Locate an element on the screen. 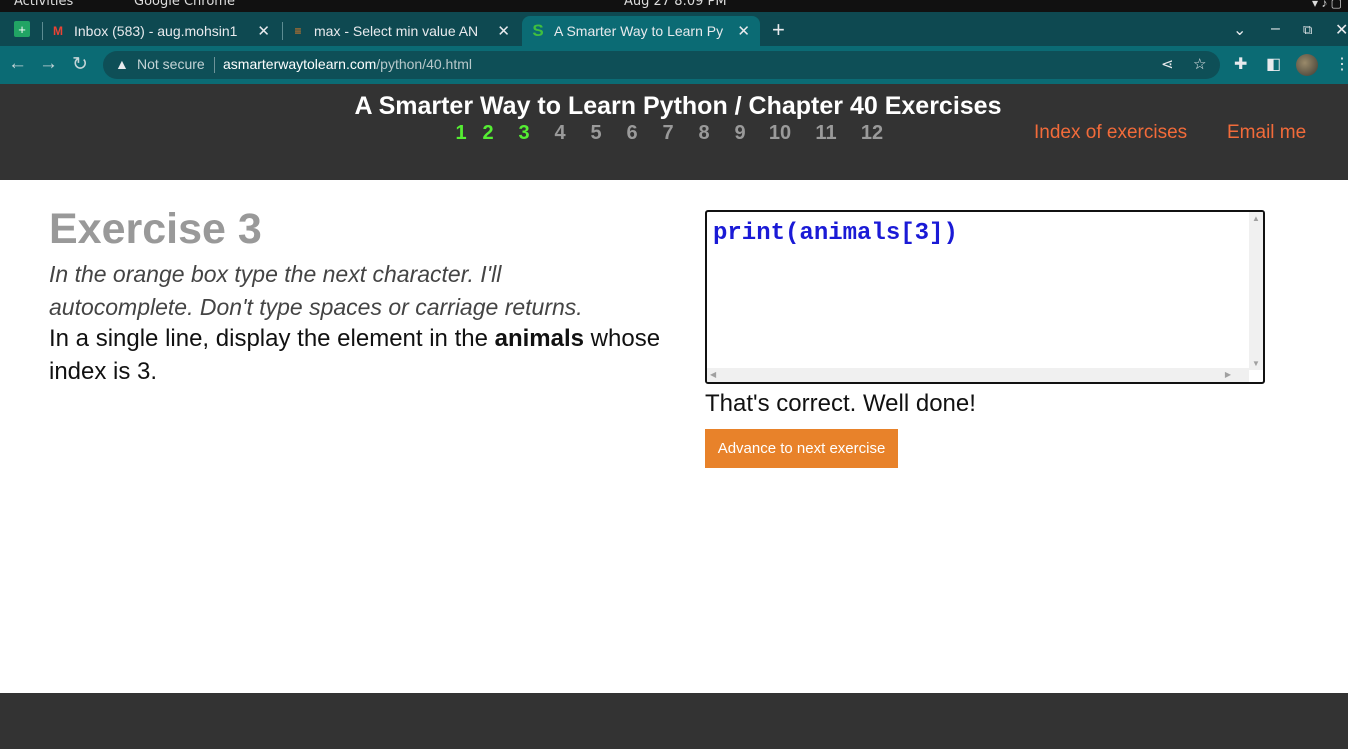 This screenshot has height=749, width=1348. url-path: /python/40.html is located at coordinates (424, 64).